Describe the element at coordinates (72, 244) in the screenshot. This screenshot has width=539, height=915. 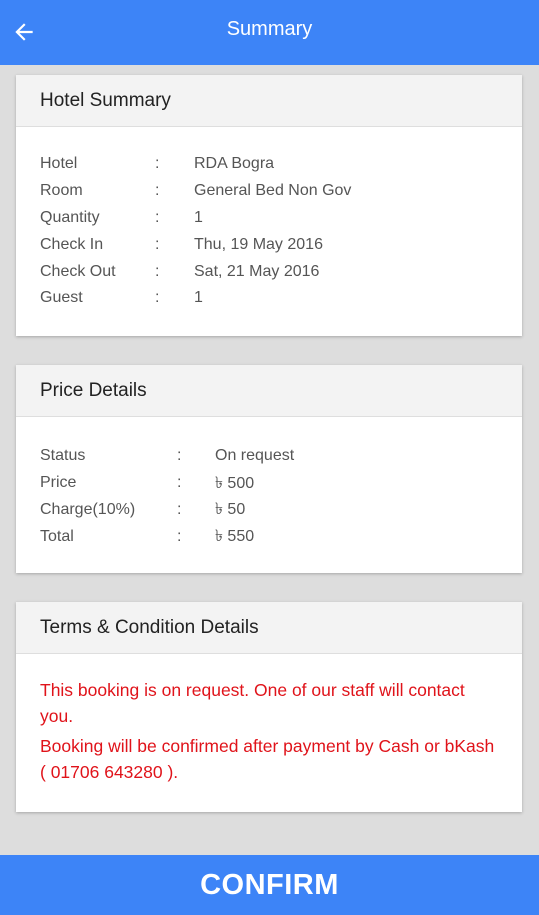
I see `row-label: Check In` at that location.